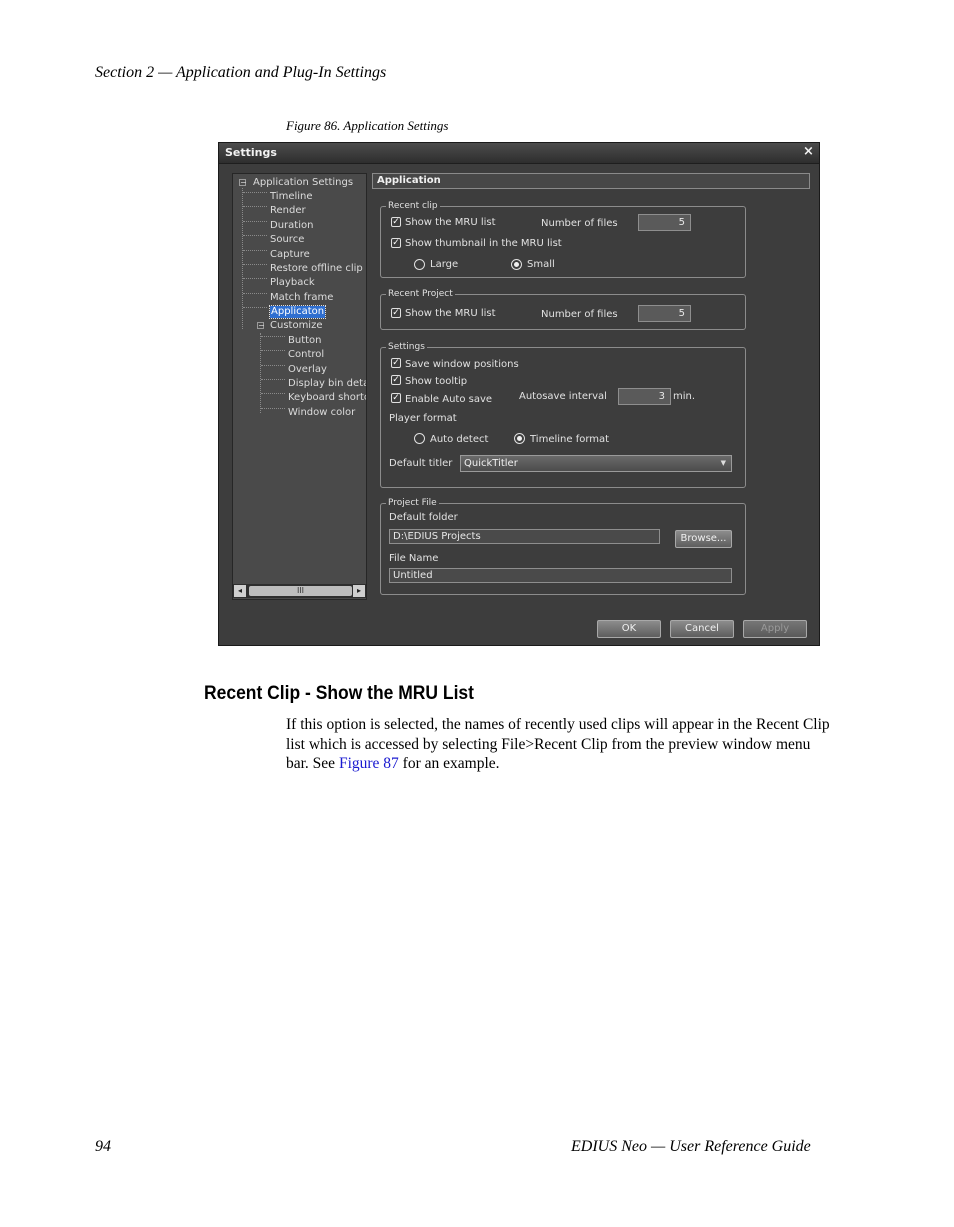  Describe the element at coordinates (419, 438) in the screenshot. I see `auto-detect-radio` at that location.